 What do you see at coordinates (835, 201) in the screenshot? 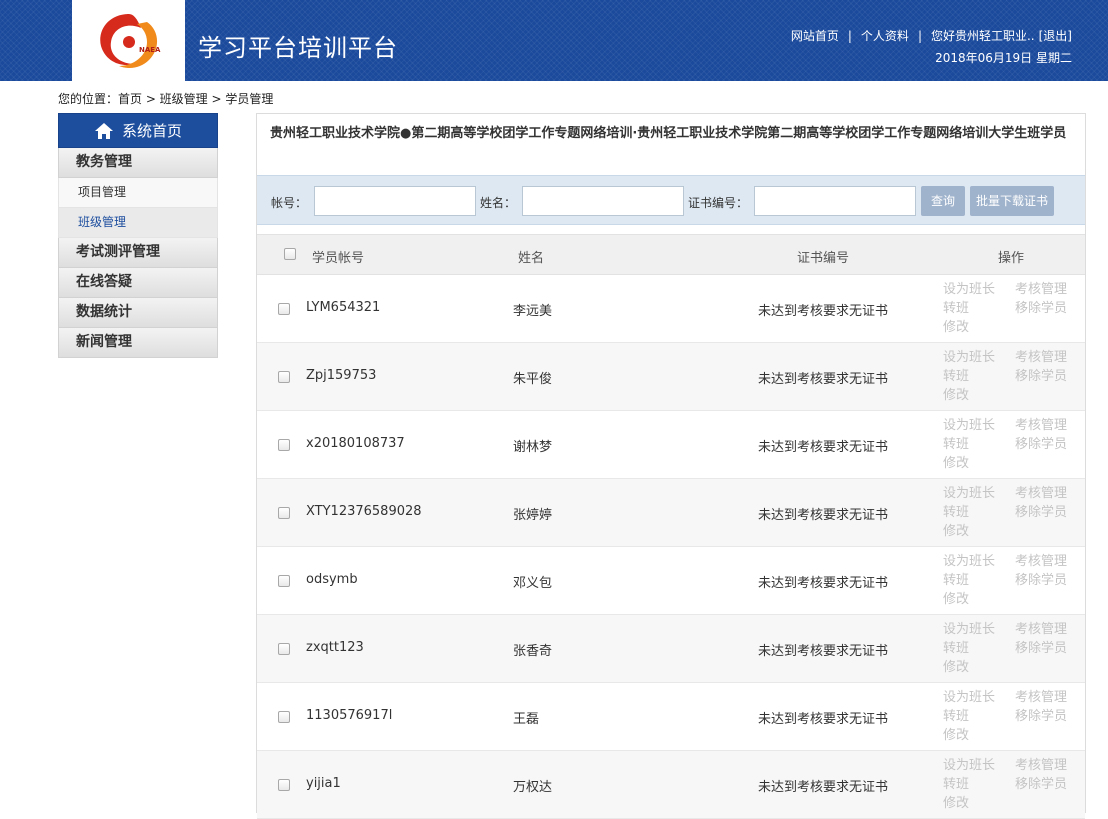
I see `cert-input` at bounding box center [835, 201].